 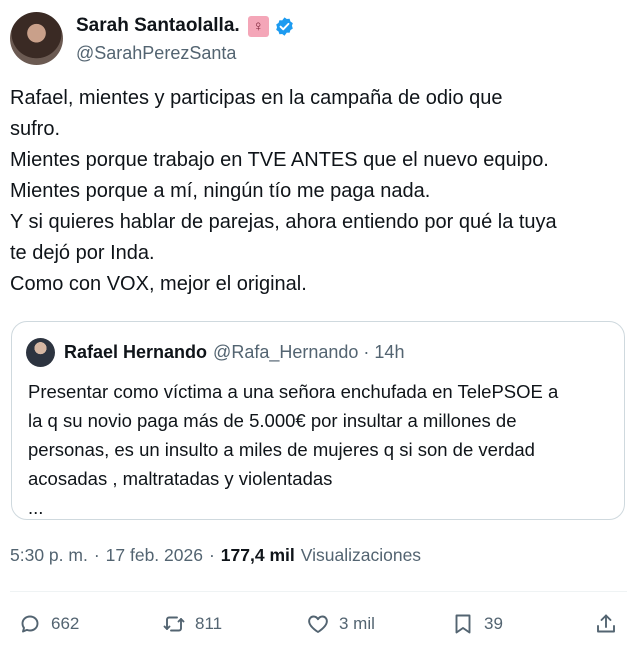 What do you see at coordinates (361, 555) in the screenshot?
I see `views-label: Visualizaciones` at bounding box center [361, 555].